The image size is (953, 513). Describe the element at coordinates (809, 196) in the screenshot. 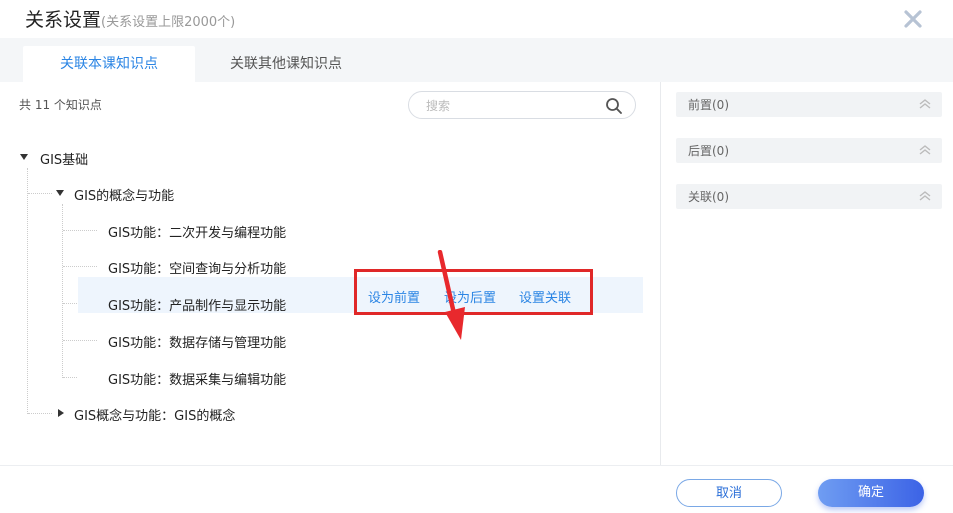

I see `relation-association: 关联(0)` at that location.